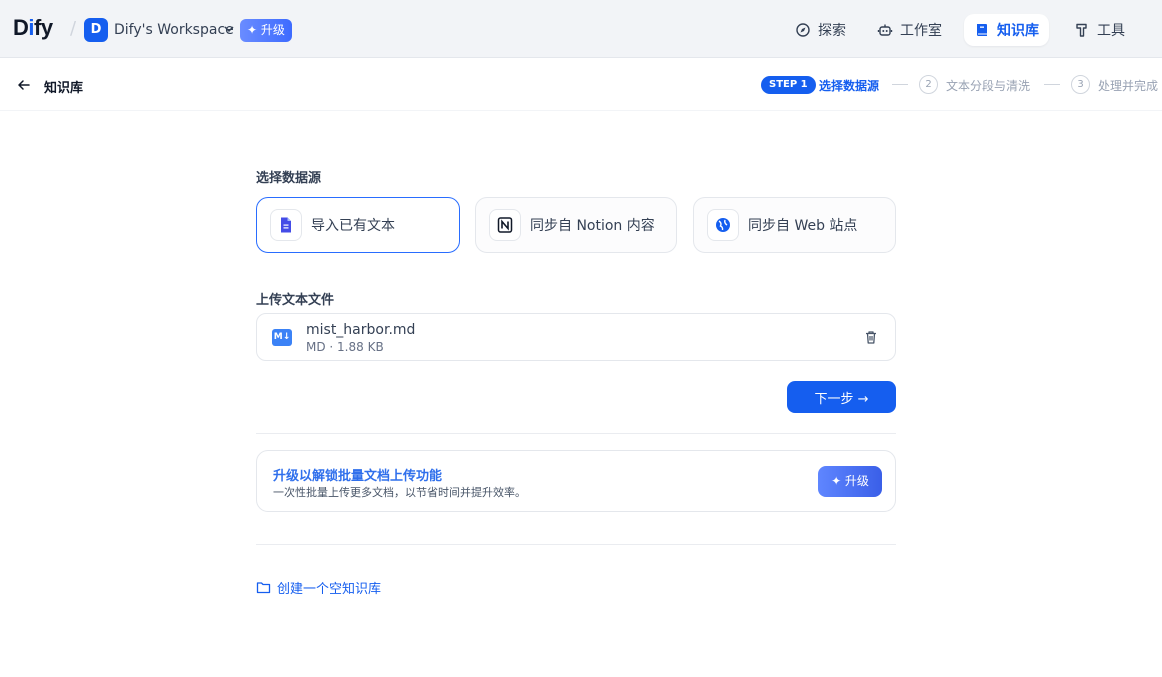 The width and height of the screenshot is (1162, 677). I want to click on hammer-icon, so click(1081, 30).